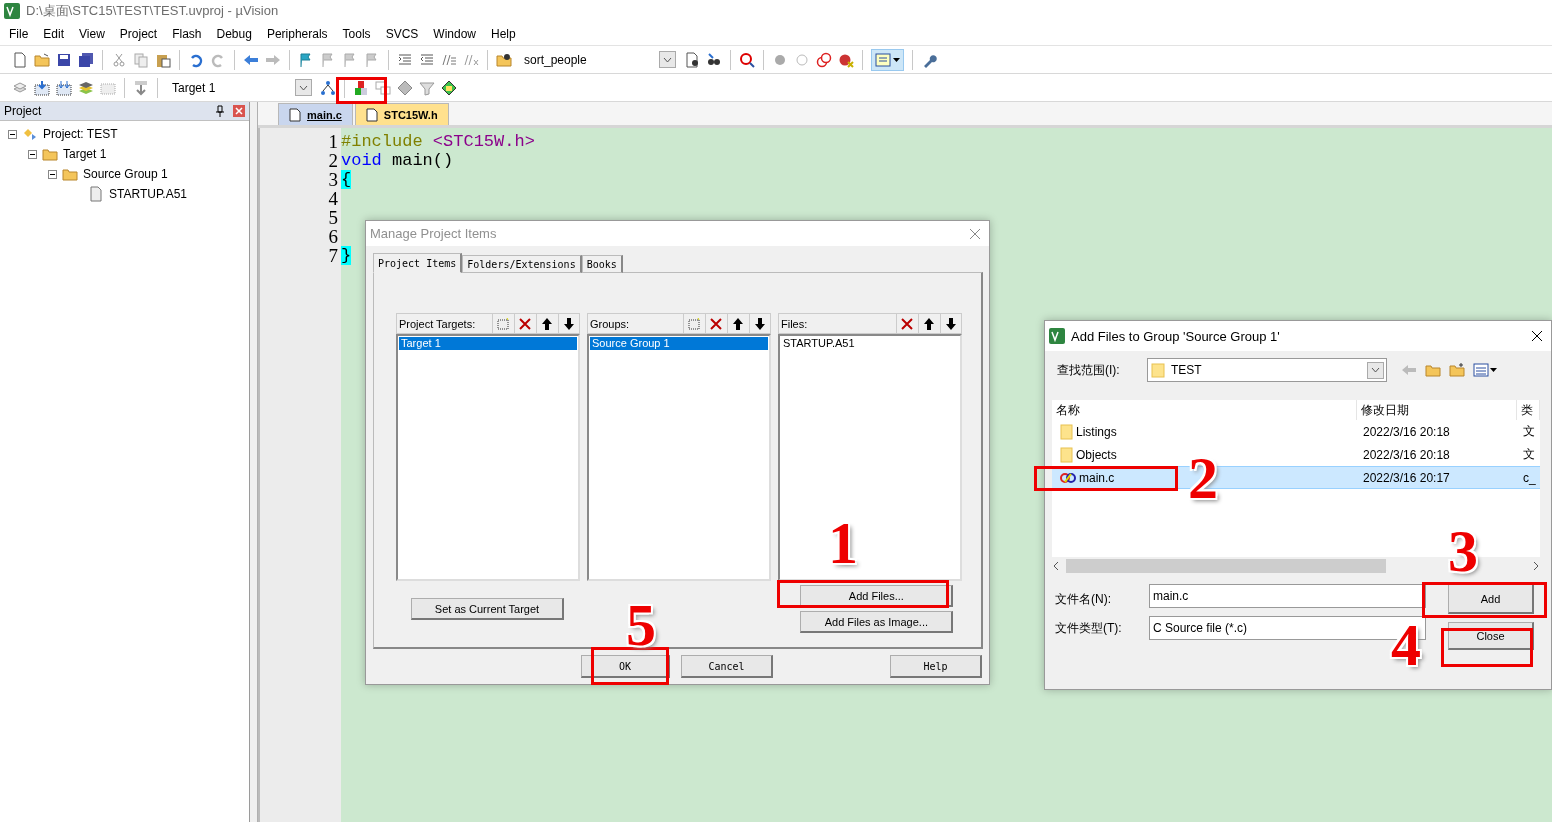  I want to click on dialog-title: Add Files to Group 'Source Group 1', so click(1176, 336).